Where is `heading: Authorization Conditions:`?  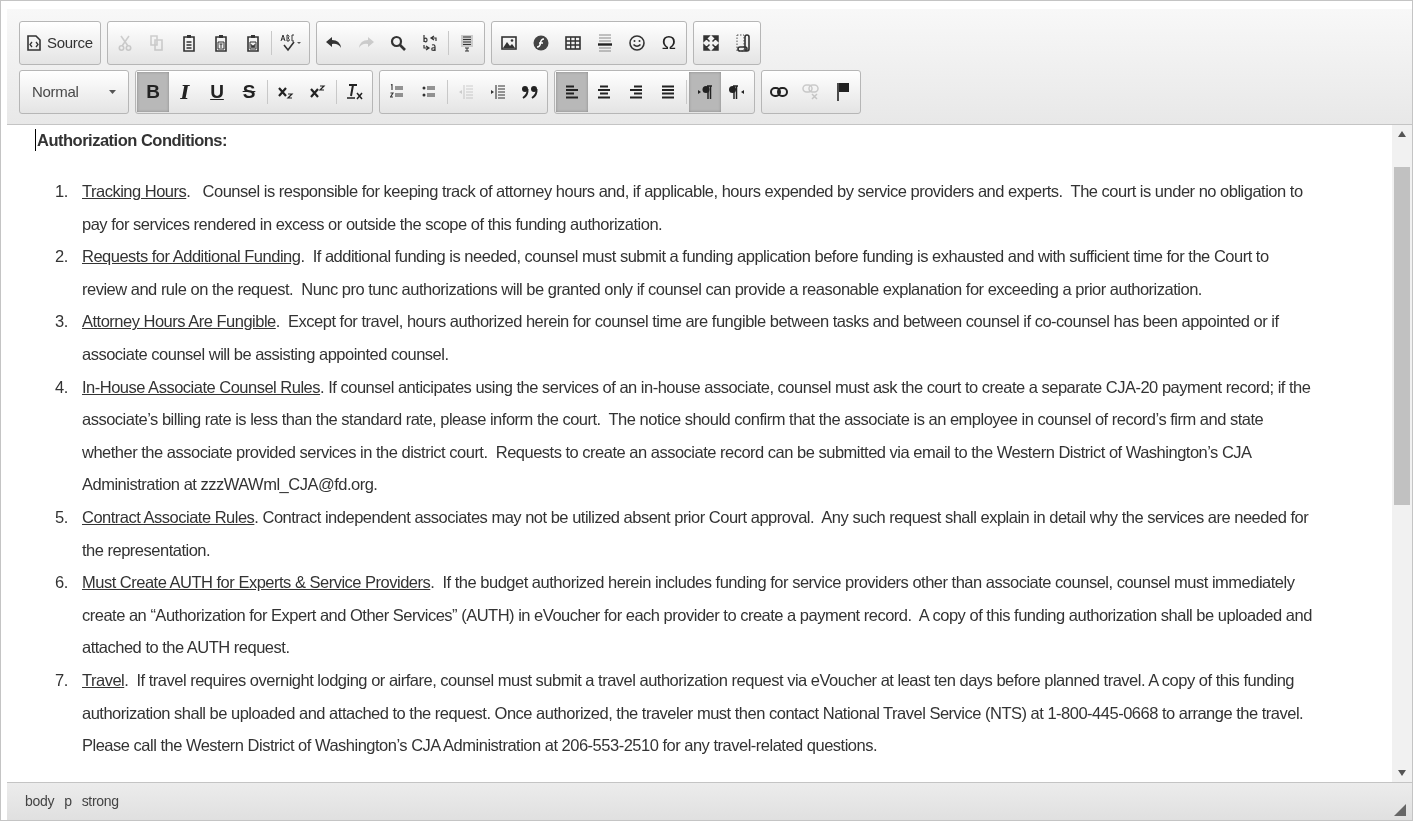
heading: Authorization Conditions: is located at coordinates (673, 140).